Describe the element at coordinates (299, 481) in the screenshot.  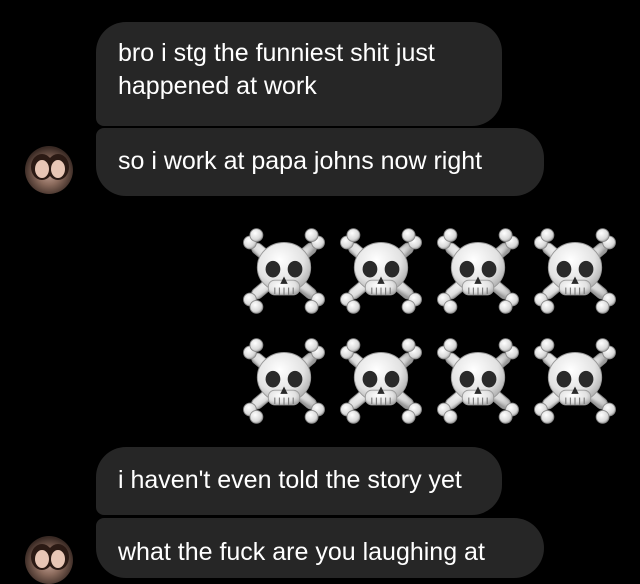
I see `message-bubble: i haven't even told the story yet` at that location.